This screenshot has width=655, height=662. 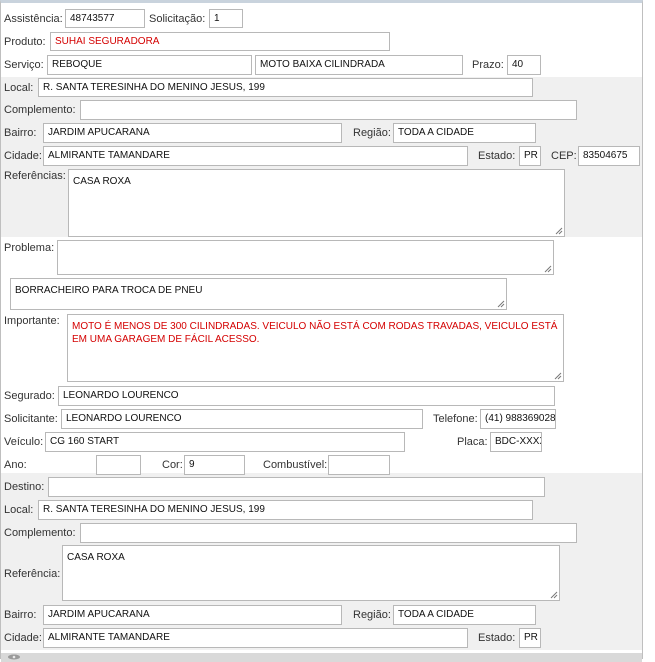 What do you see at coordinates (24, 487) in the screenshot?
I see `destino-label: Destino:` at bounding box center [24, 487].